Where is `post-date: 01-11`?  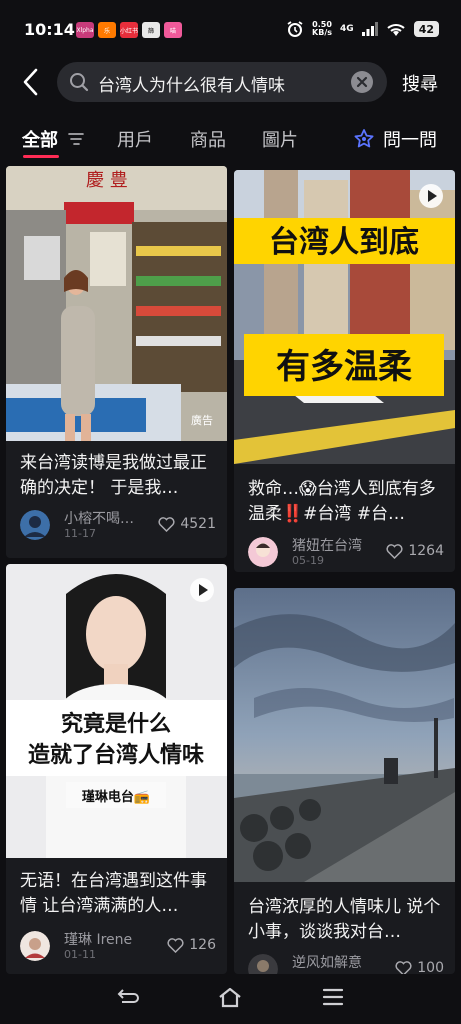
post-date: 01-11 is located at coordinates (80, 954).